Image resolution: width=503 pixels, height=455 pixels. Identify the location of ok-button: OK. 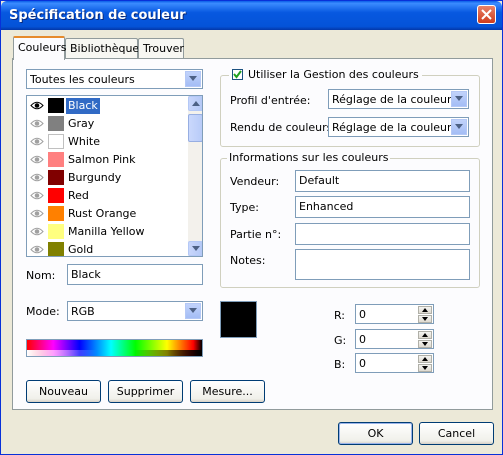
(375, 433).